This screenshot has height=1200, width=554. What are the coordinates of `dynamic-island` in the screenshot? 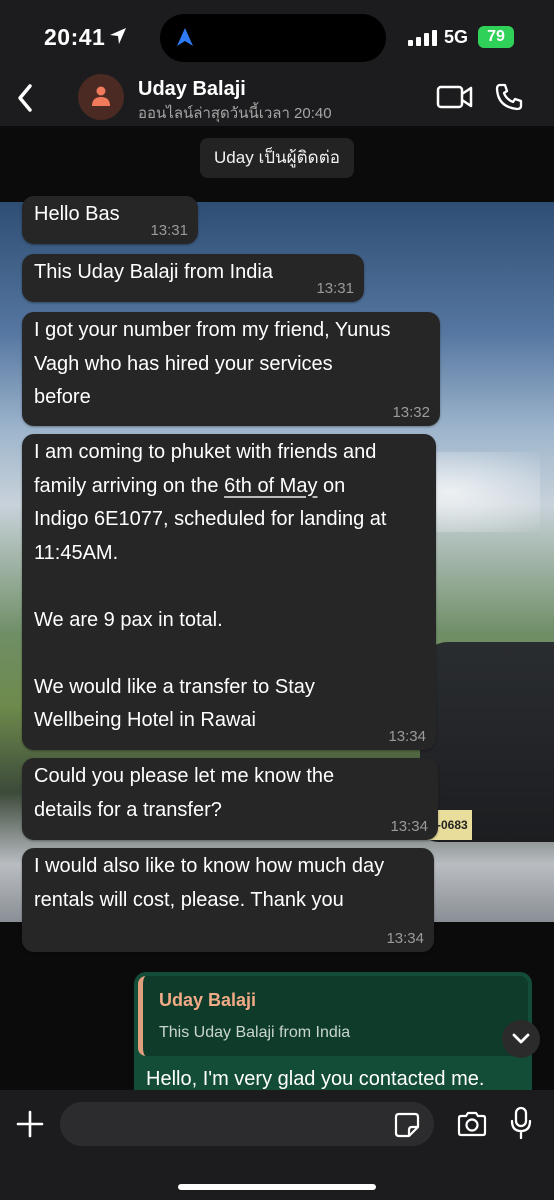 It's located at (273, 38).